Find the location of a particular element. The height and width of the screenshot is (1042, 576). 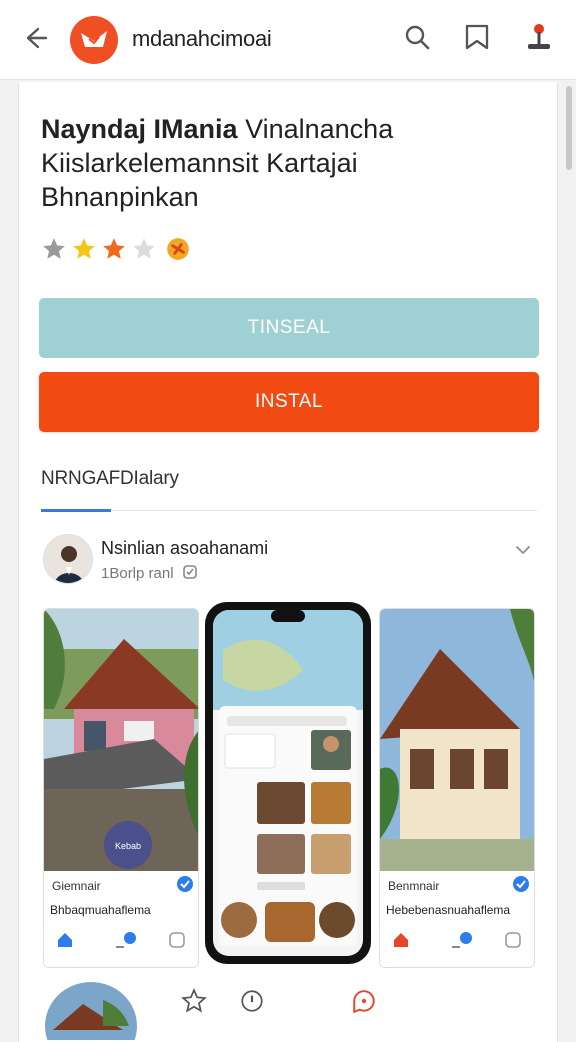

phone-screen is located at coordinates (288, 783).